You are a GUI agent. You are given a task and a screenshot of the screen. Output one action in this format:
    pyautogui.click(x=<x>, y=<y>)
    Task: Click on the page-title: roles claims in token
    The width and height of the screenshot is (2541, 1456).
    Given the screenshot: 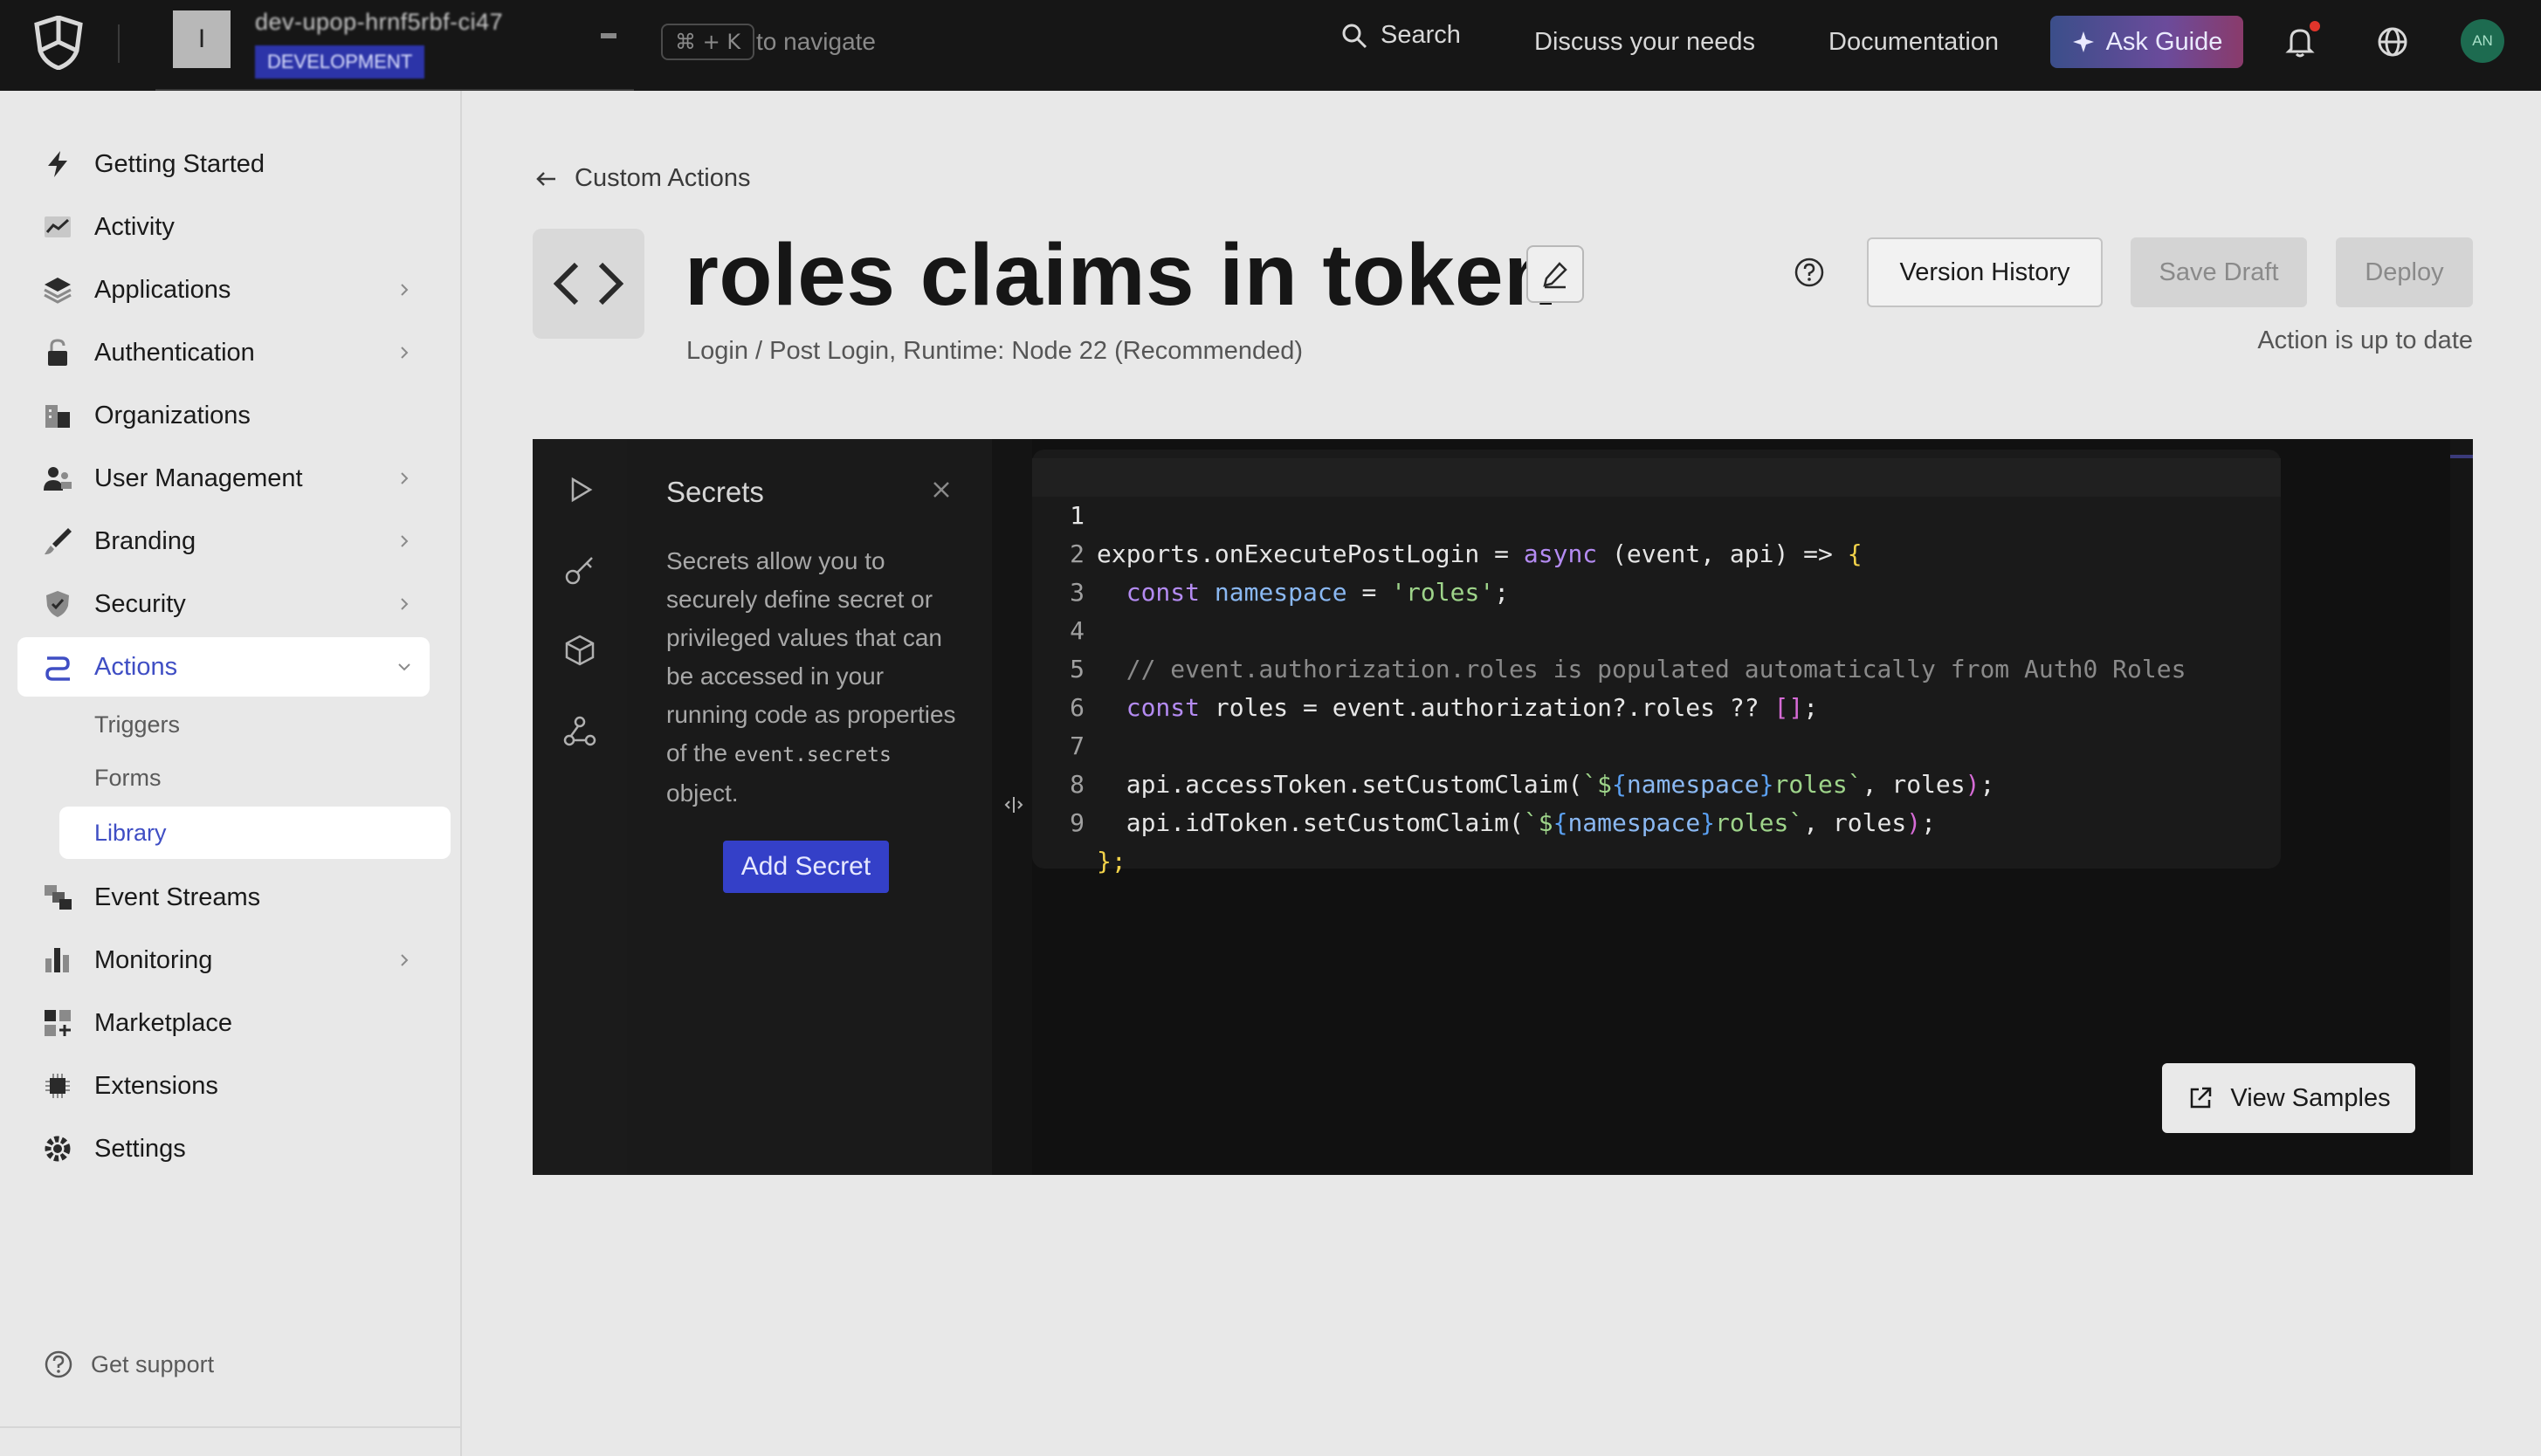 What is the action you would take?
    pyautogui.click(x=1121, y=275)
    